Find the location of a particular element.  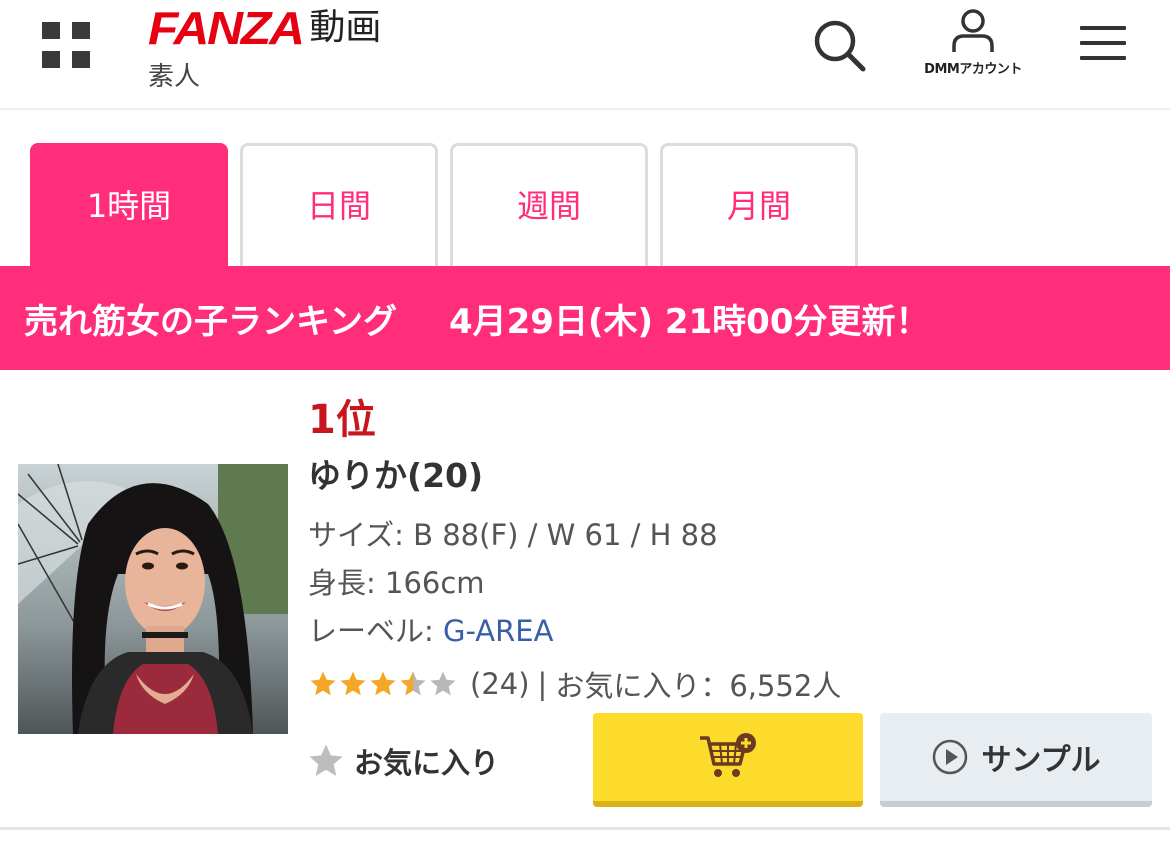

add-to-cart-button is located at coordinates (728, 760).